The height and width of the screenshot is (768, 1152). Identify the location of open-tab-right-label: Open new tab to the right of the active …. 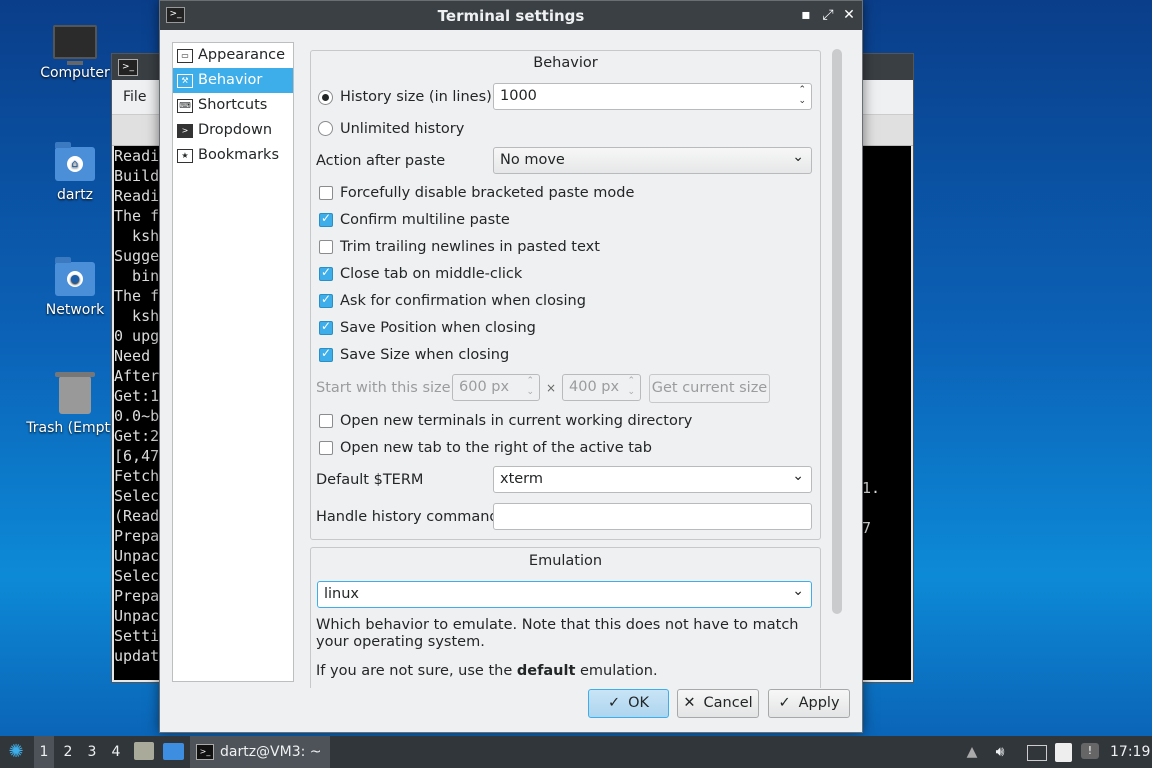
(496, 448).